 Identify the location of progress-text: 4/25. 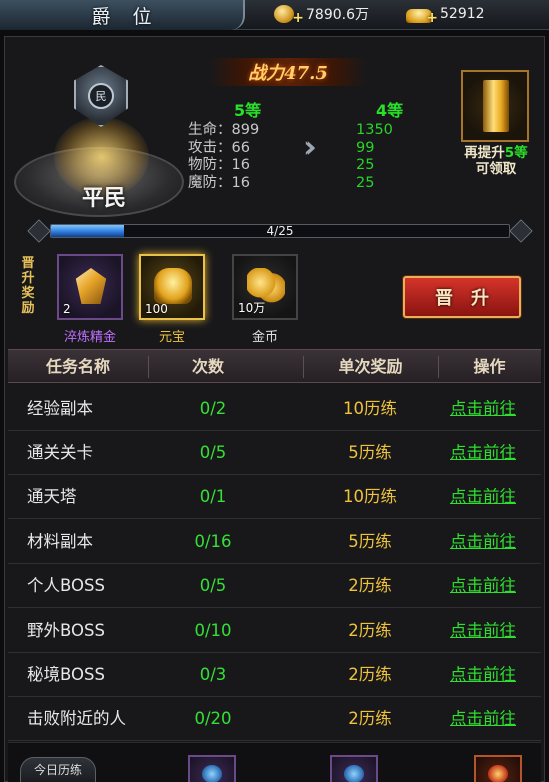
(280, 231).